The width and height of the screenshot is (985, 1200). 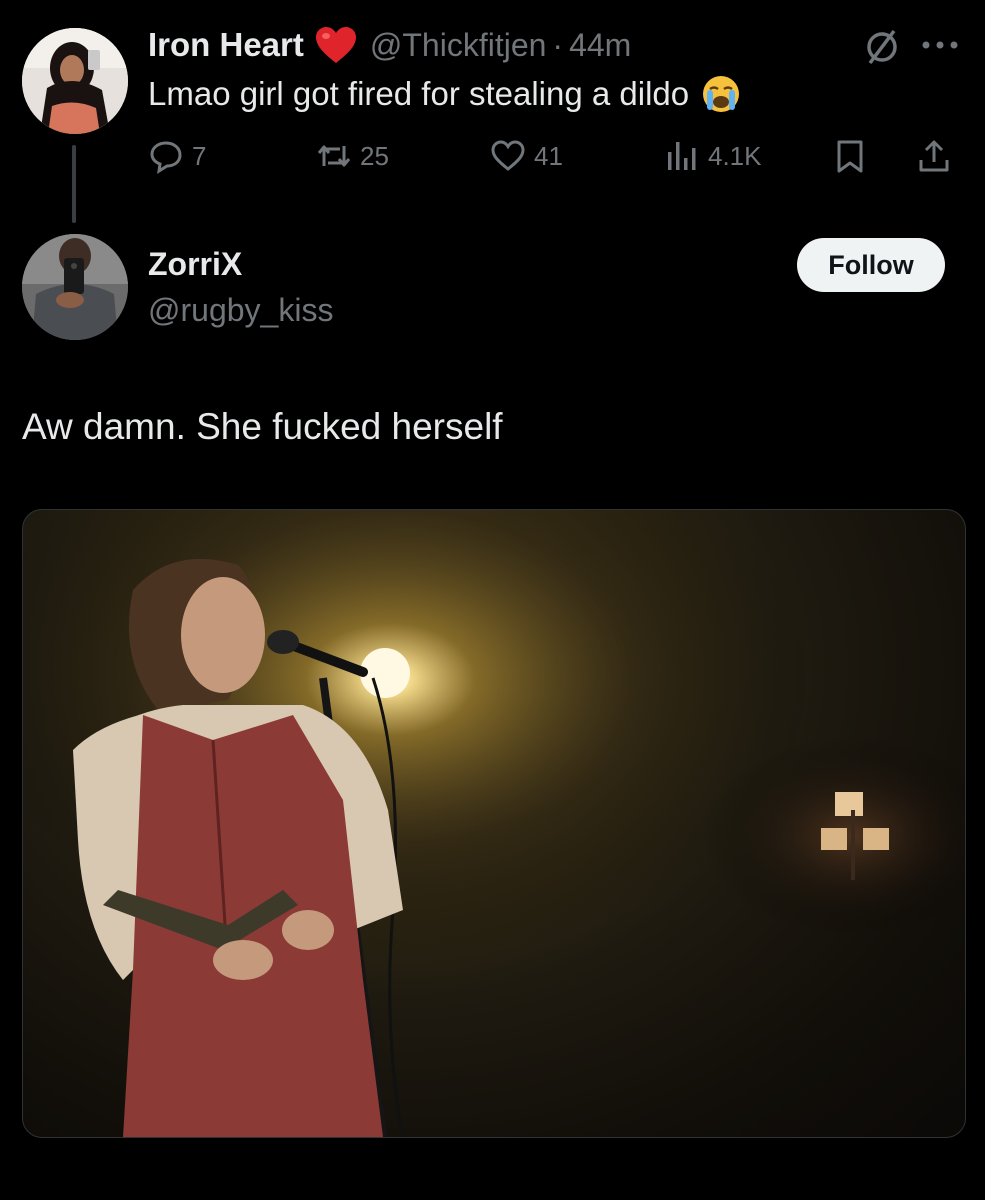 I want to click on reply-button: 7, so click(x=177, y=156).